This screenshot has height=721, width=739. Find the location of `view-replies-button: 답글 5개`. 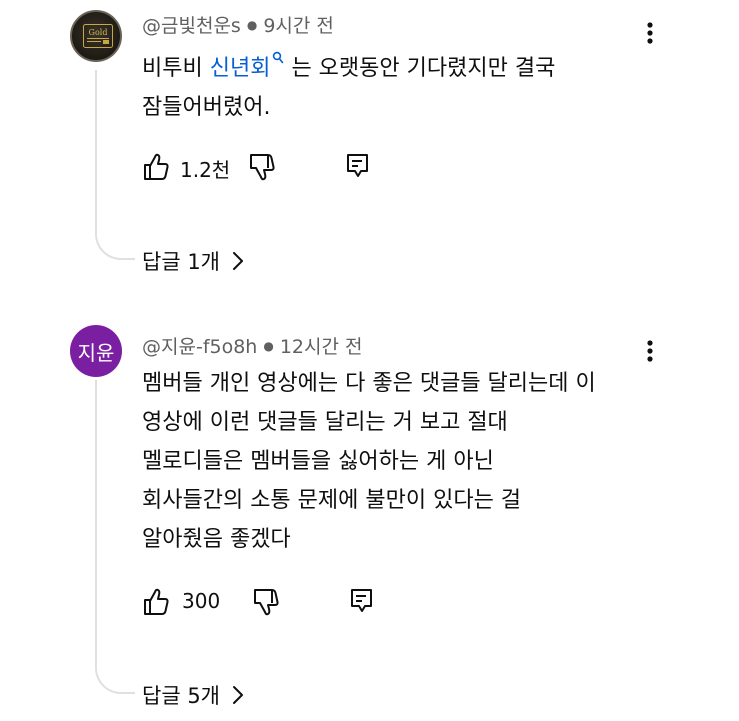

view-replies-button: 답글 5개 is located at coordinates (193, 695).